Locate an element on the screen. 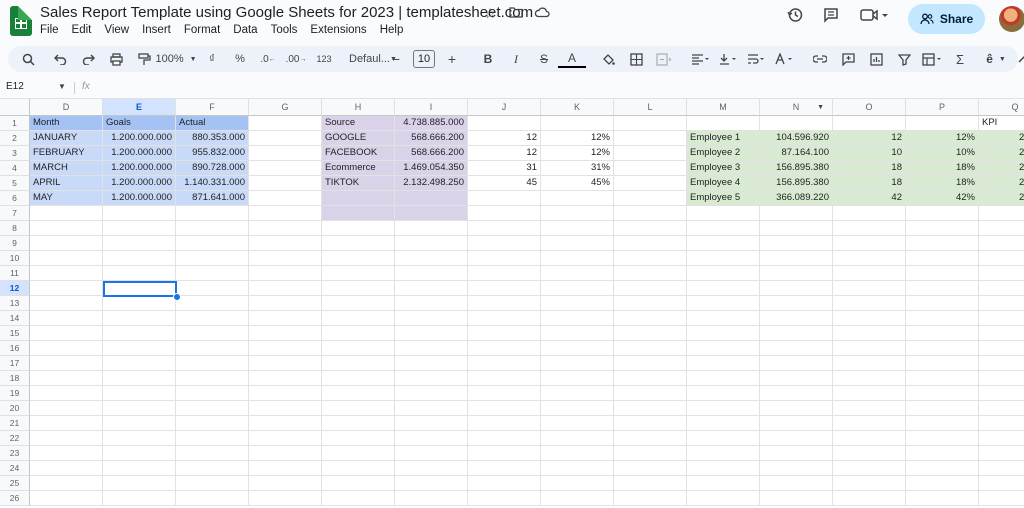 Image resolution: width=1024 pixels, height=508 pixels. increase-decimal-icon: .00 → is located at coordinates (296, 59).